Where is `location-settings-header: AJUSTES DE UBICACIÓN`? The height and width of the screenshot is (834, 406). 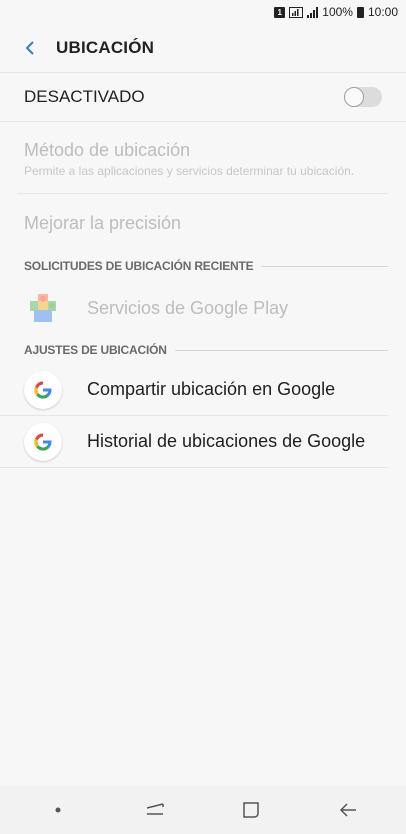 location-settings-header: AJUSTES DE UBICACIÓN is located at coordinates (203, 350).